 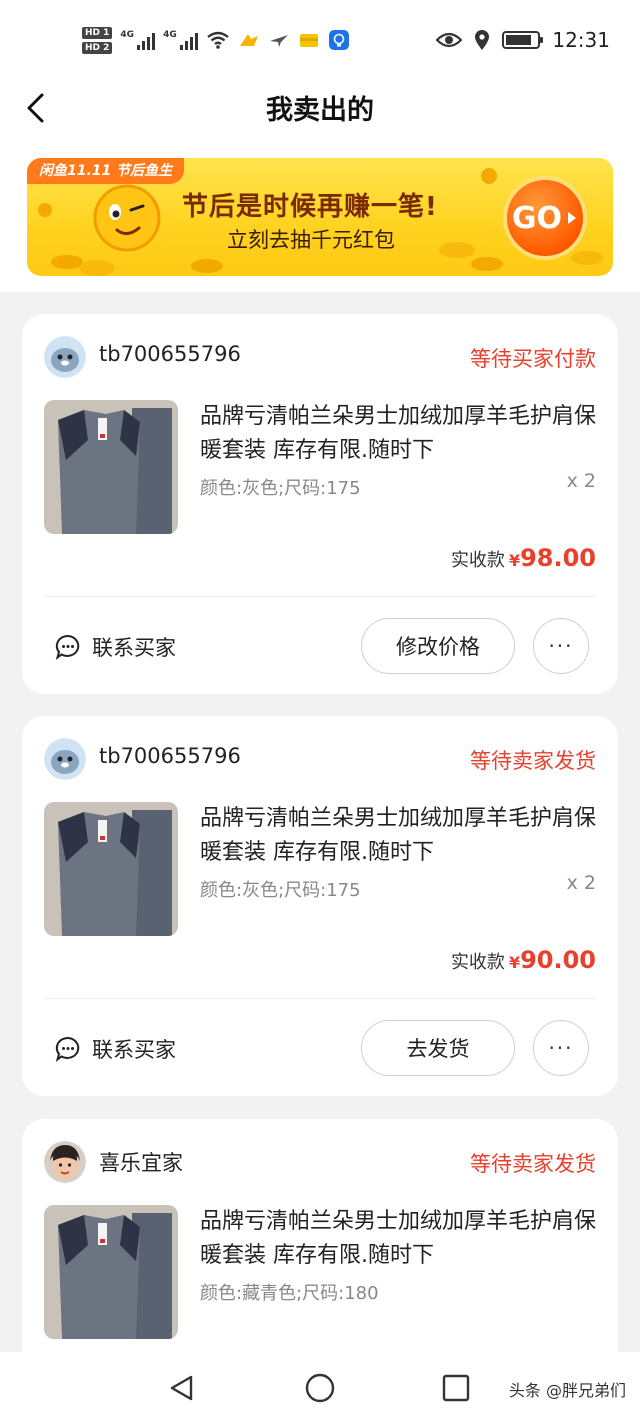 I want to click on banner-headline: 节后是时候再赚一笔!, so click(x=310, y=207).